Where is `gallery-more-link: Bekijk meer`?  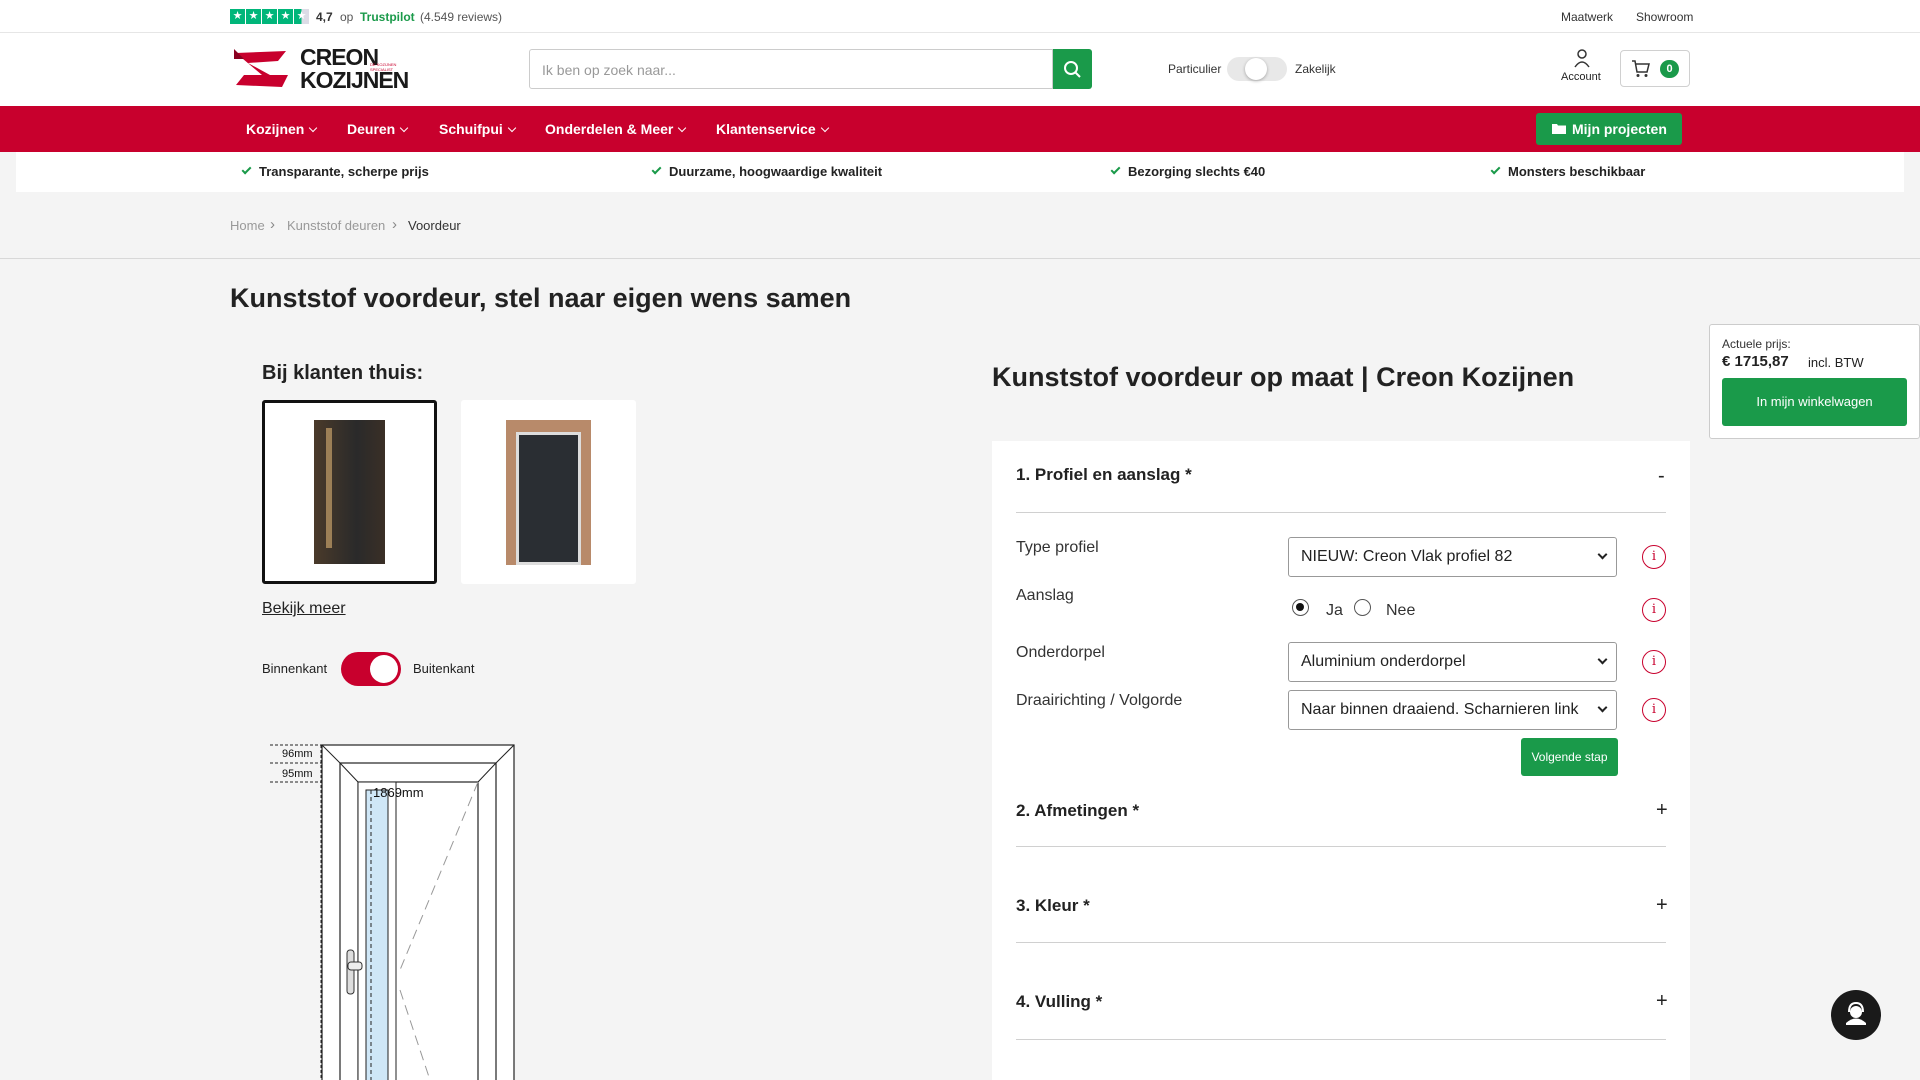
gallery-more-link: Bekijk meer is located at coordinates (304, 609).